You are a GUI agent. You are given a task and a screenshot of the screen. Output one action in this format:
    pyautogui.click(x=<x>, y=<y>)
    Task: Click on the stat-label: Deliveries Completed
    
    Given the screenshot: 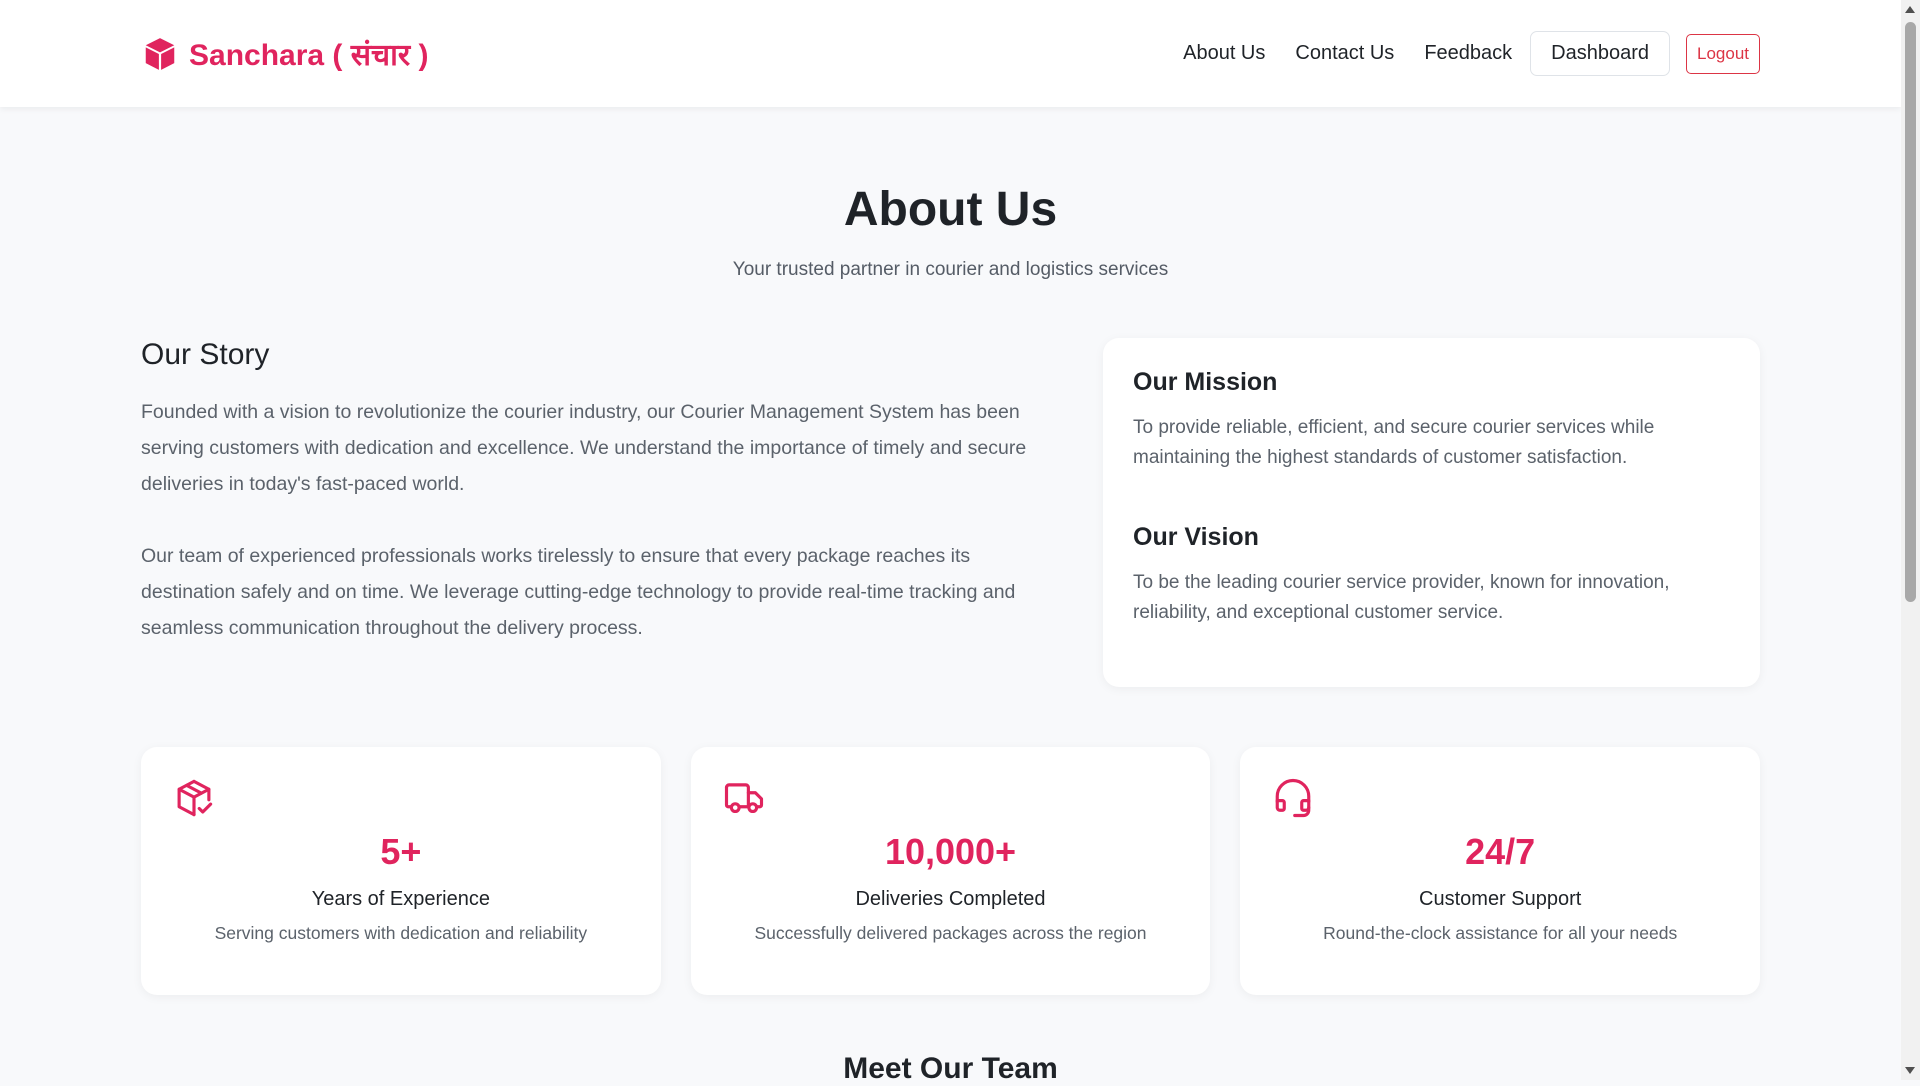 What is the action you would take?
    pyautogui.click(x=950, y=899)
    